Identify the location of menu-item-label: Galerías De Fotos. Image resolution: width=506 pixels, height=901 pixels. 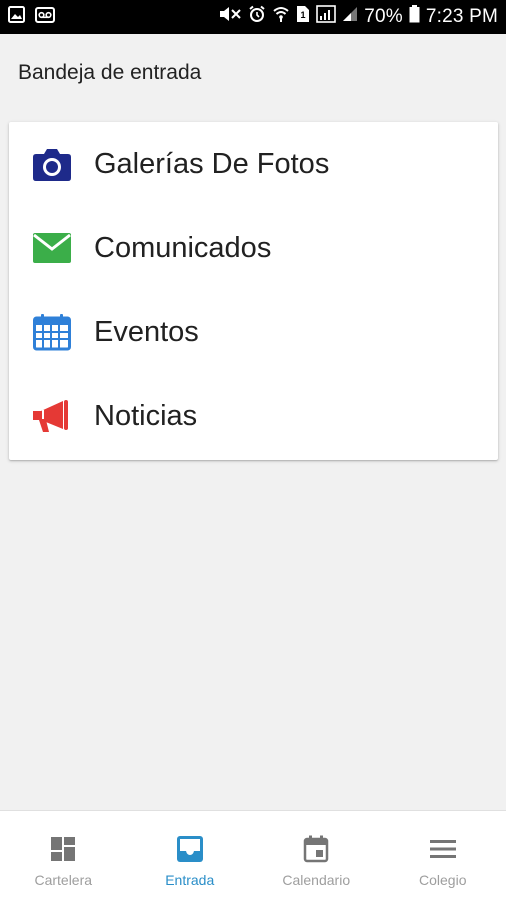
(211, 164).